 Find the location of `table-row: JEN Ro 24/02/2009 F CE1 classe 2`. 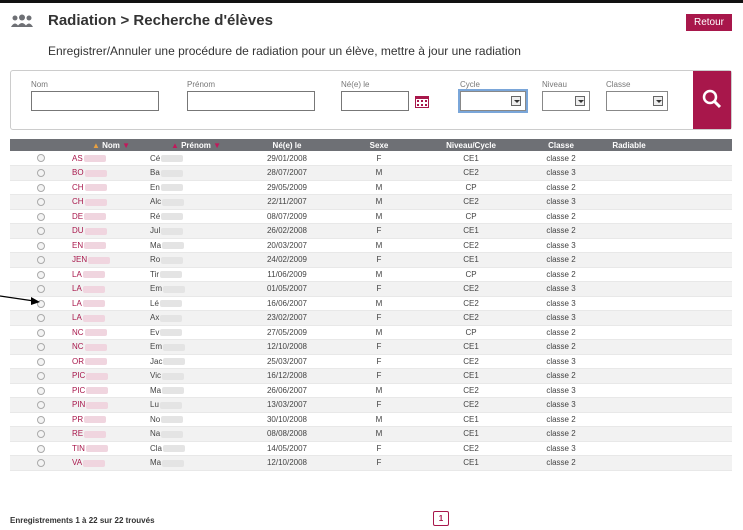

table-row: JEN Ro 24/02/2009 F CE1 classe 2 is located at coordinates (371, 260).